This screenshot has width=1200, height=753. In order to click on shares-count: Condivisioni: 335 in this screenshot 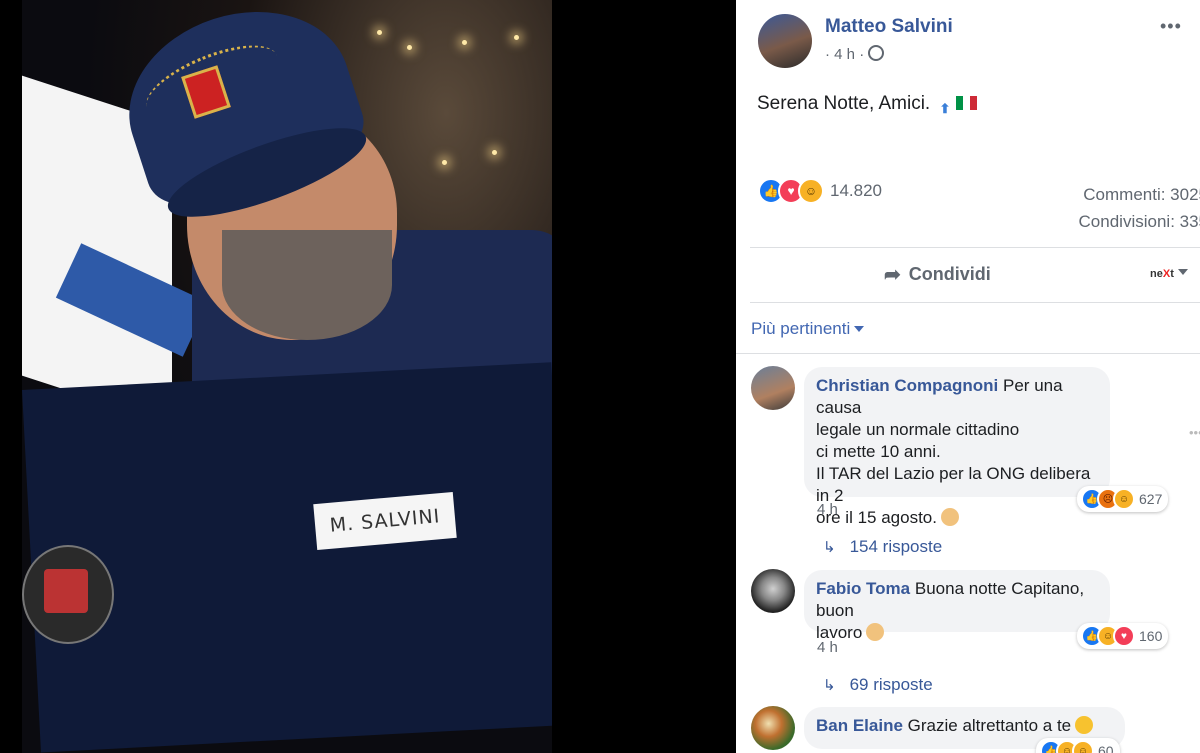, I will do `click(1139, 221)`.